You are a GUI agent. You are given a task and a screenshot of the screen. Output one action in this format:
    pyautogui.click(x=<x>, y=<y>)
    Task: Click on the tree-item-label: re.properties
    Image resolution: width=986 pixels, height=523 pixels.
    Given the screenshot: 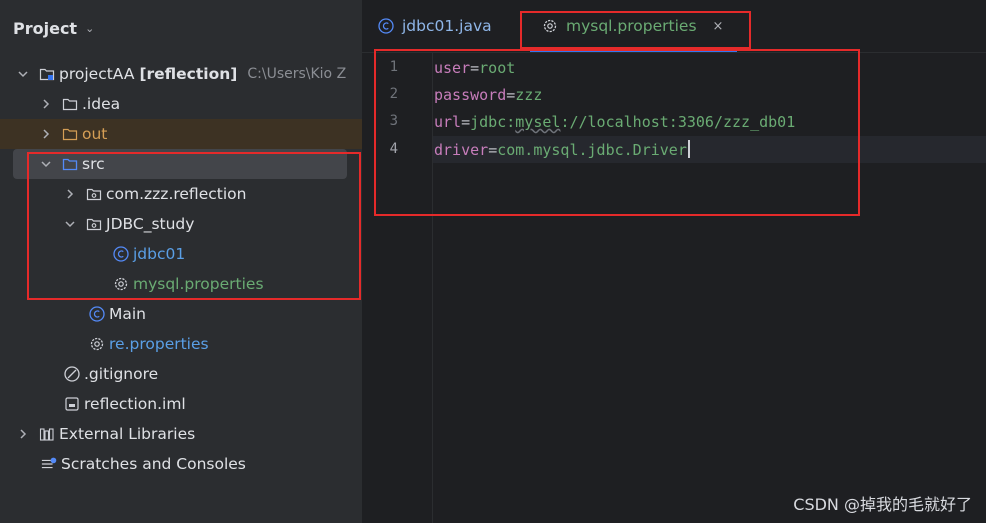 What is the action you would take?
    pyautogui.click(x=159, y=344)
    